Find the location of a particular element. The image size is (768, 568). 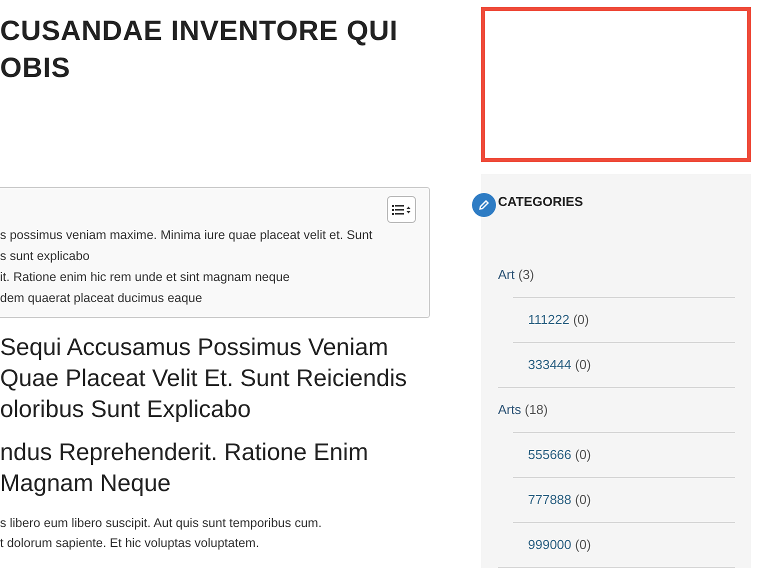

section-heading: ndus Reprehenderit. Ratione Enim is located at coordinates (185, 453).